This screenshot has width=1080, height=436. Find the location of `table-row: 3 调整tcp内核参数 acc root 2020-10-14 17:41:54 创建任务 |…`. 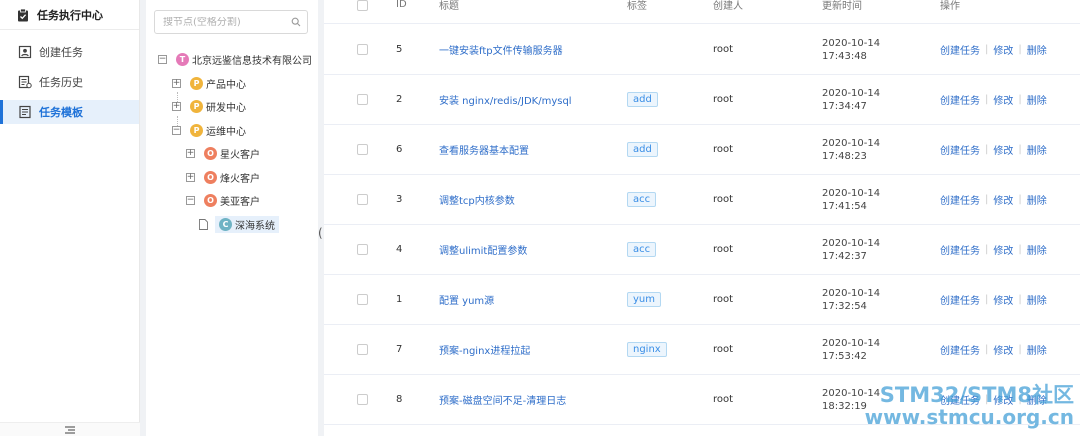

table-row: 3 调整tcp内核参数 acc root 2020-10-14 17:41:54 创建任务 |… is located at coordinates (702, 200).